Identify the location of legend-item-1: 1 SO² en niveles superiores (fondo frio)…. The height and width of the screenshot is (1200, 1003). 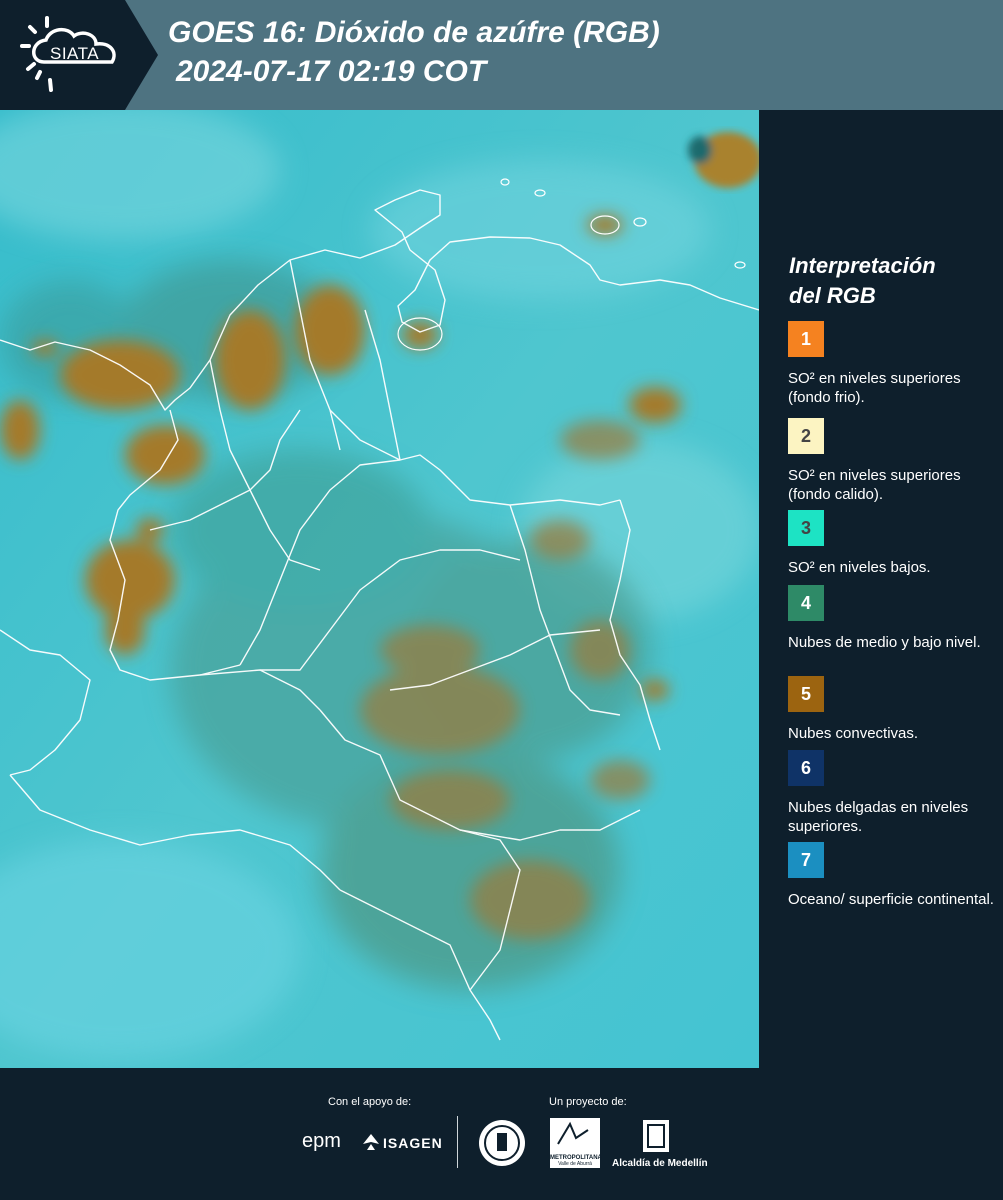
(893, 364).